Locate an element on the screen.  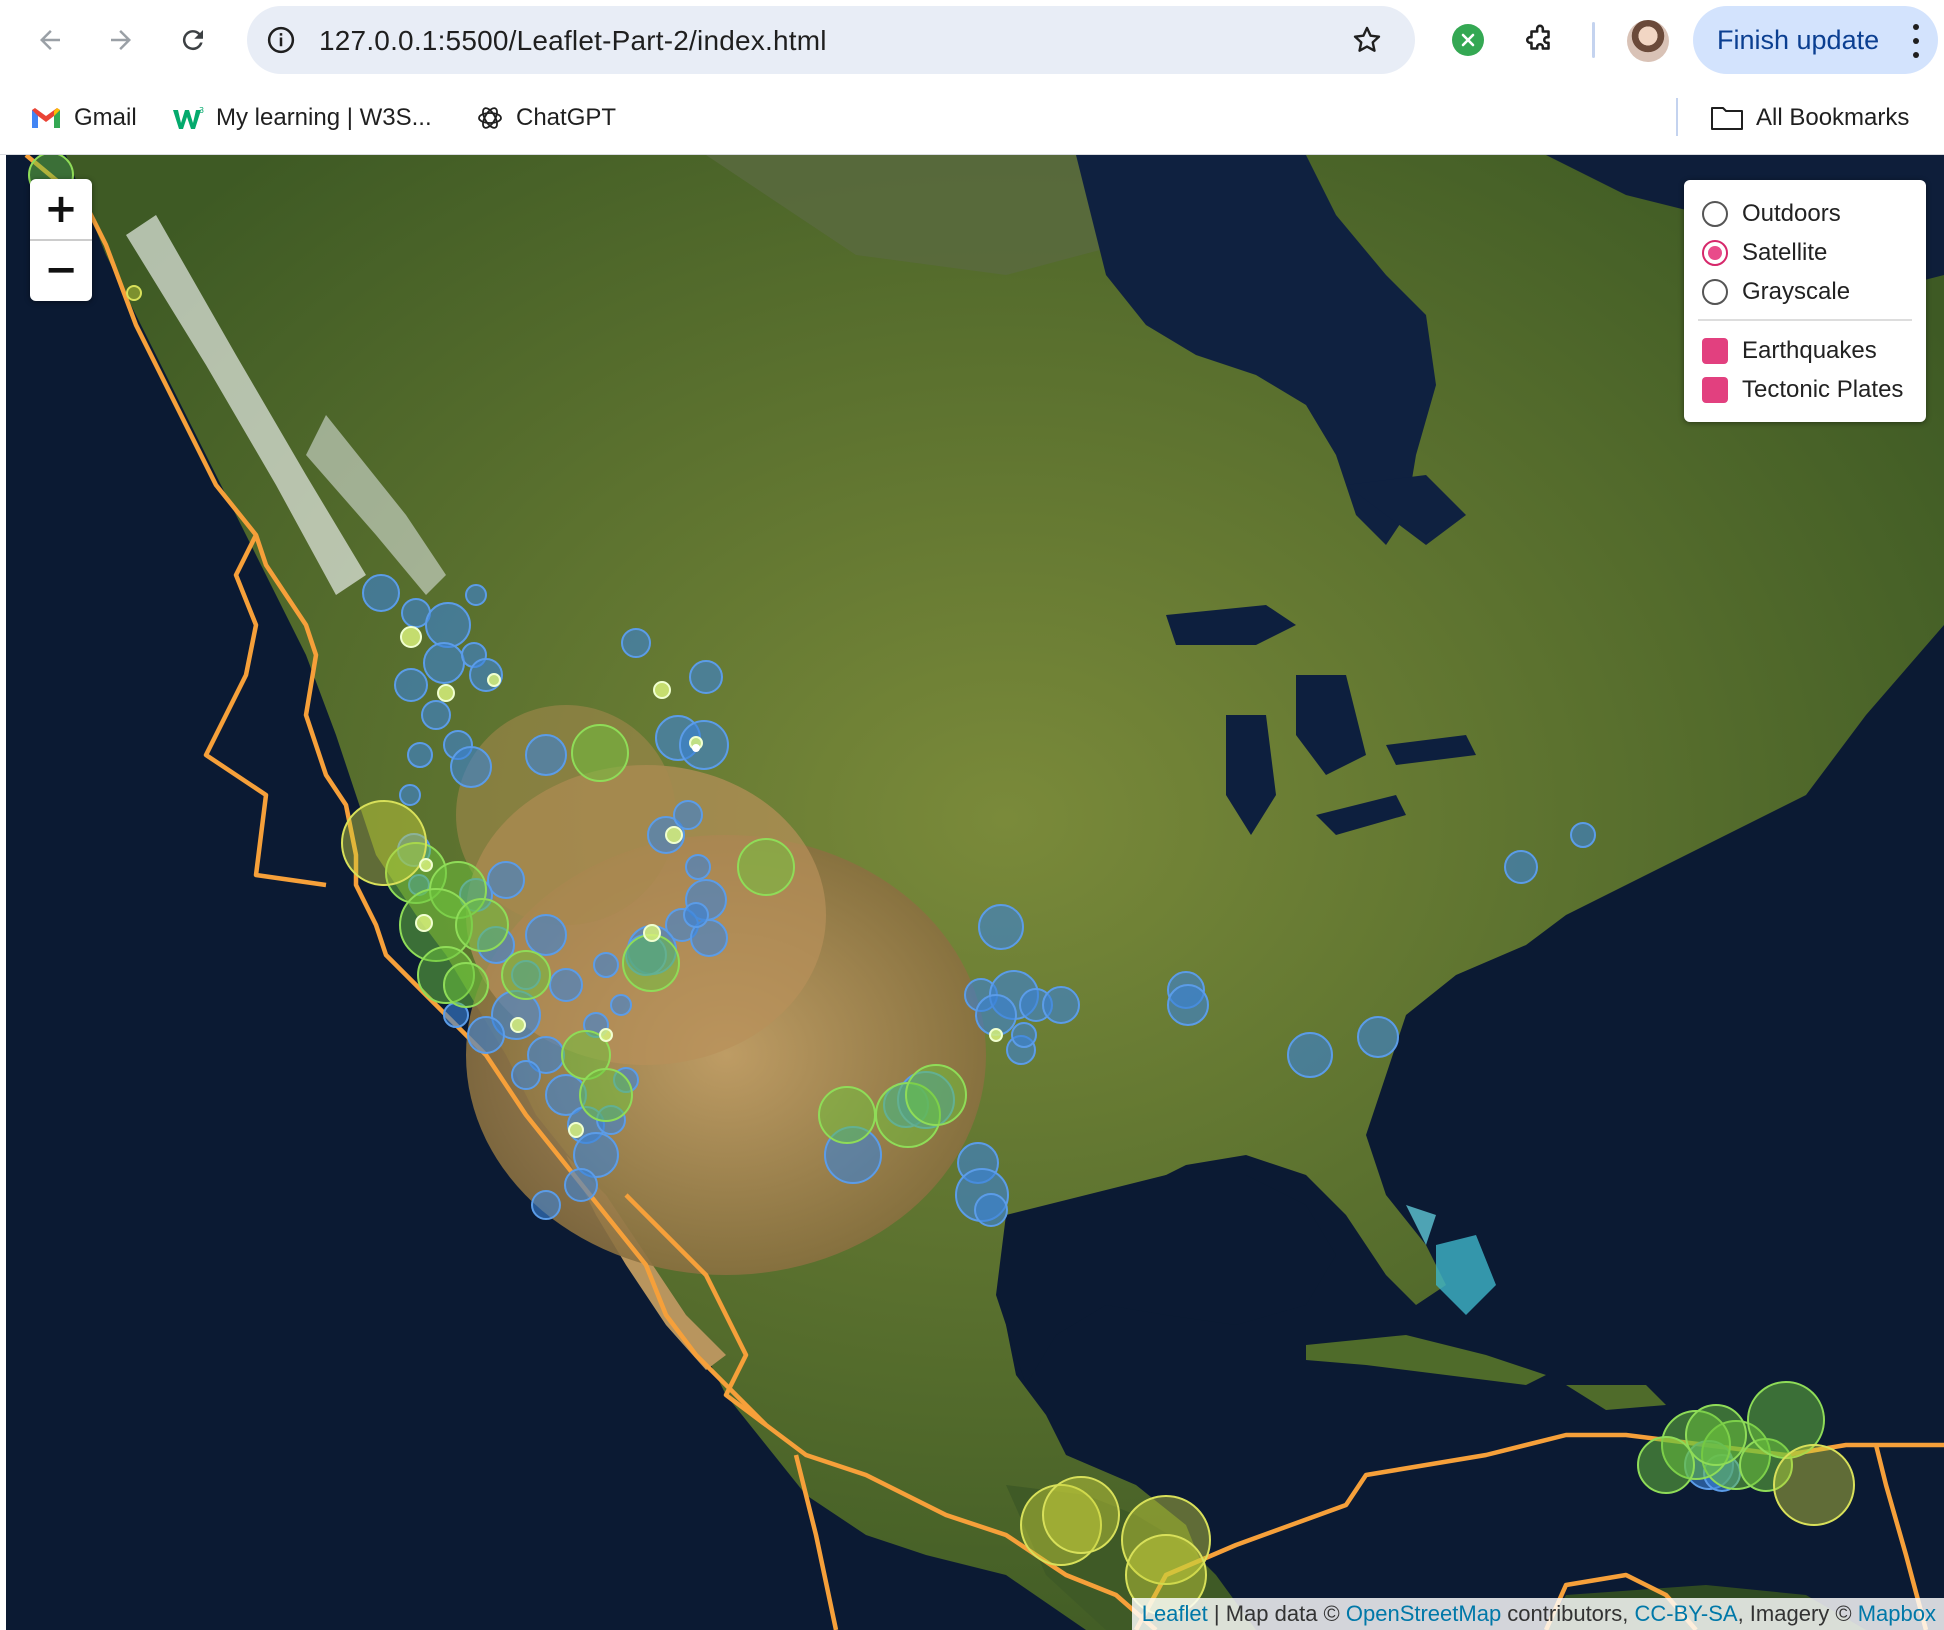
arrow-left-icon is located at coordinates (50, 40).